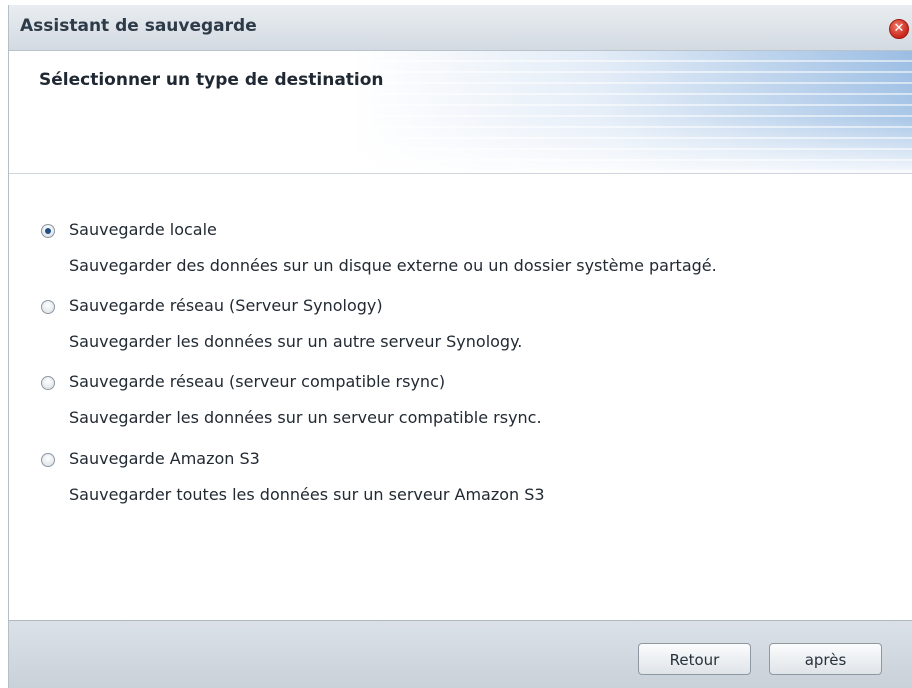 Image resolution: width=912 pixels, height=688 pixels. Describe the element at coordinates (899, 29) in the screenshot. I see `close-icon: ✕` at that location.